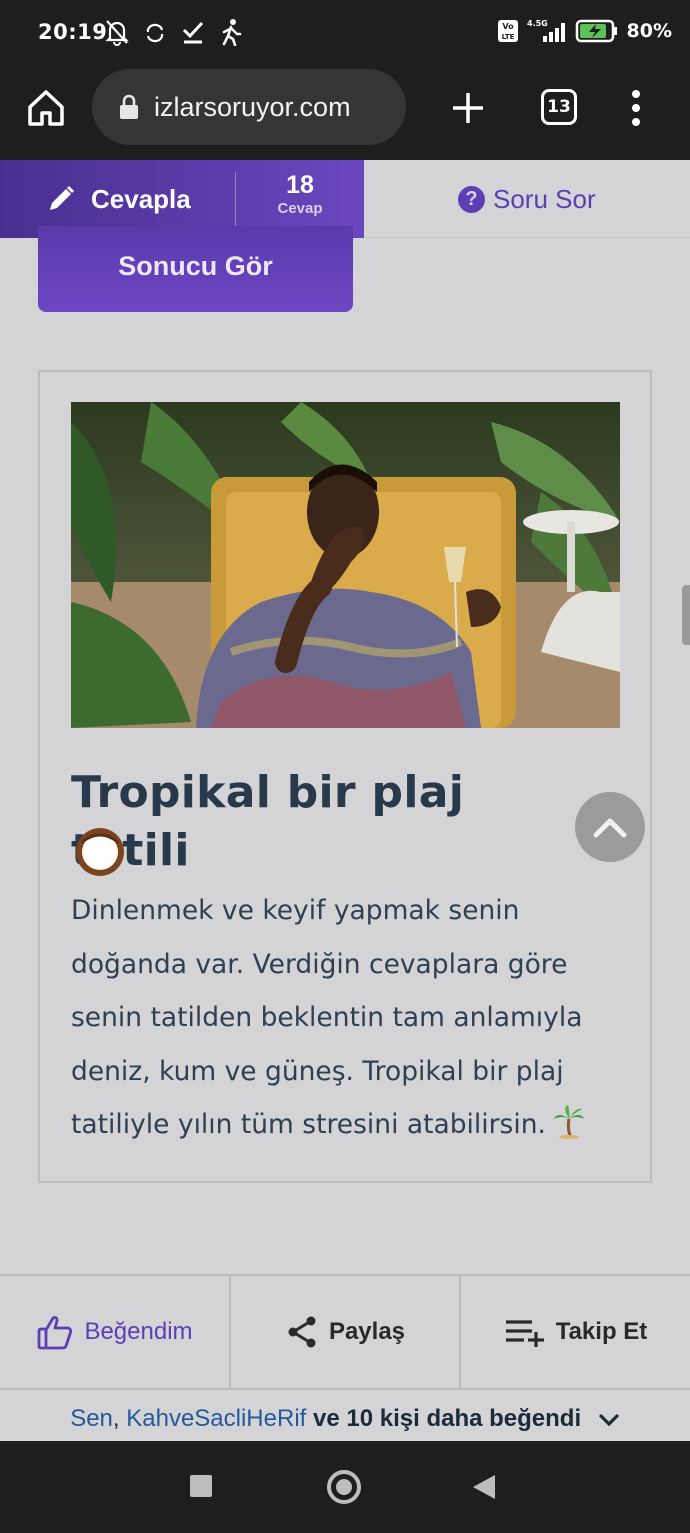 This screenshot has height=1533, width=690. Describe the element at coordinates (300, 185) in the screenshot. I see `answer-count-number: 18` at that location.